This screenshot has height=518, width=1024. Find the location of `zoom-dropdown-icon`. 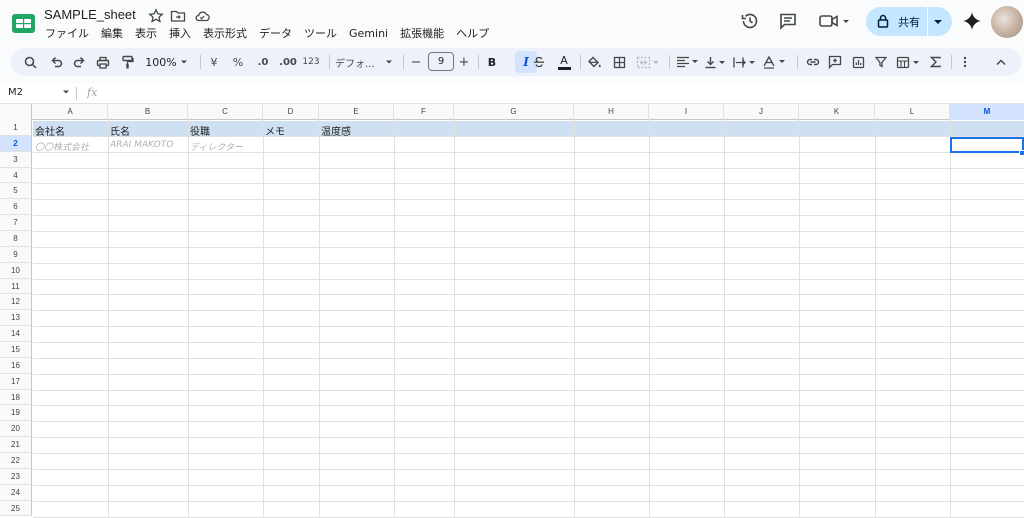

zoom-dropdown-icon is located at coordinates (184, 62).